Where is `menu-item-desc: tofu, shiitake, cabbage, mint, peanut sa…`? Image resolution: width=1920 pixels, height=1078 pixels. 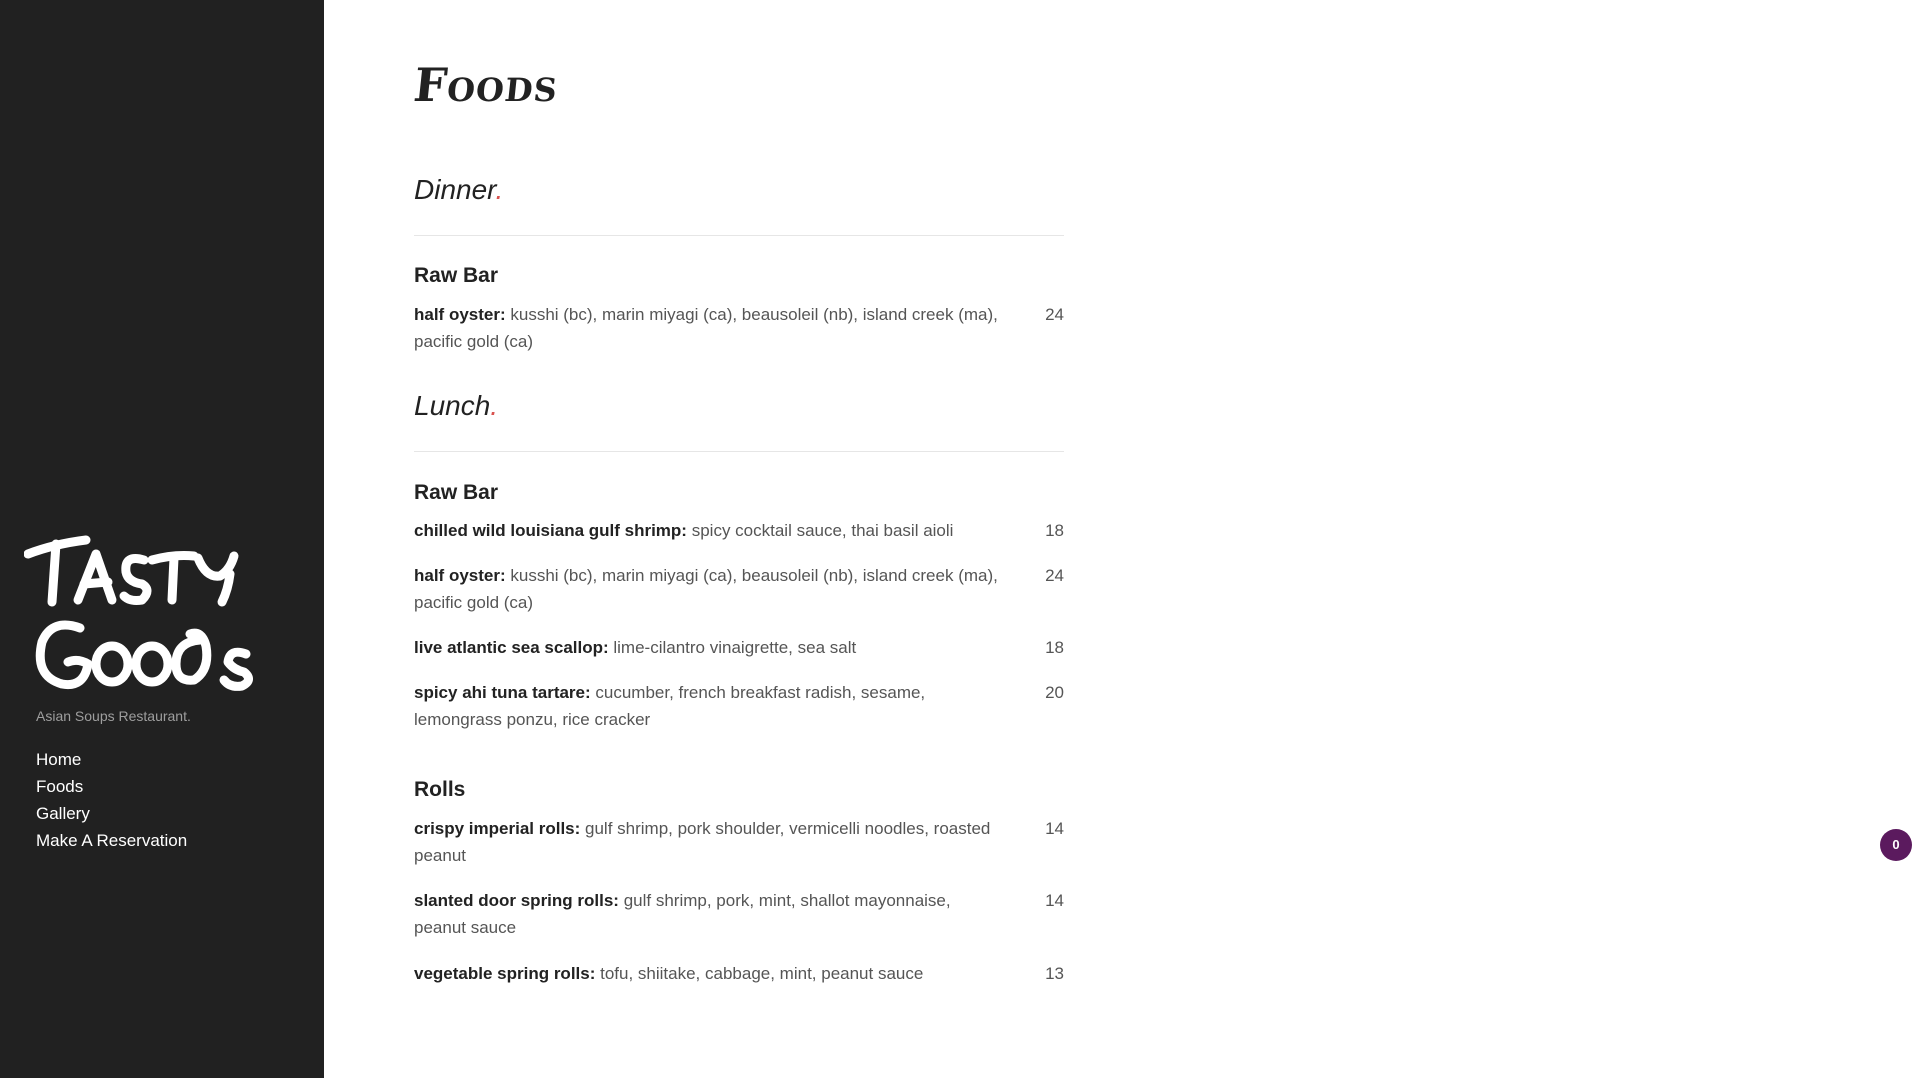
menu-item-desc: tofu, shiitake, cabbage, mint, peanut sa… is located at coordinates (759, 973).